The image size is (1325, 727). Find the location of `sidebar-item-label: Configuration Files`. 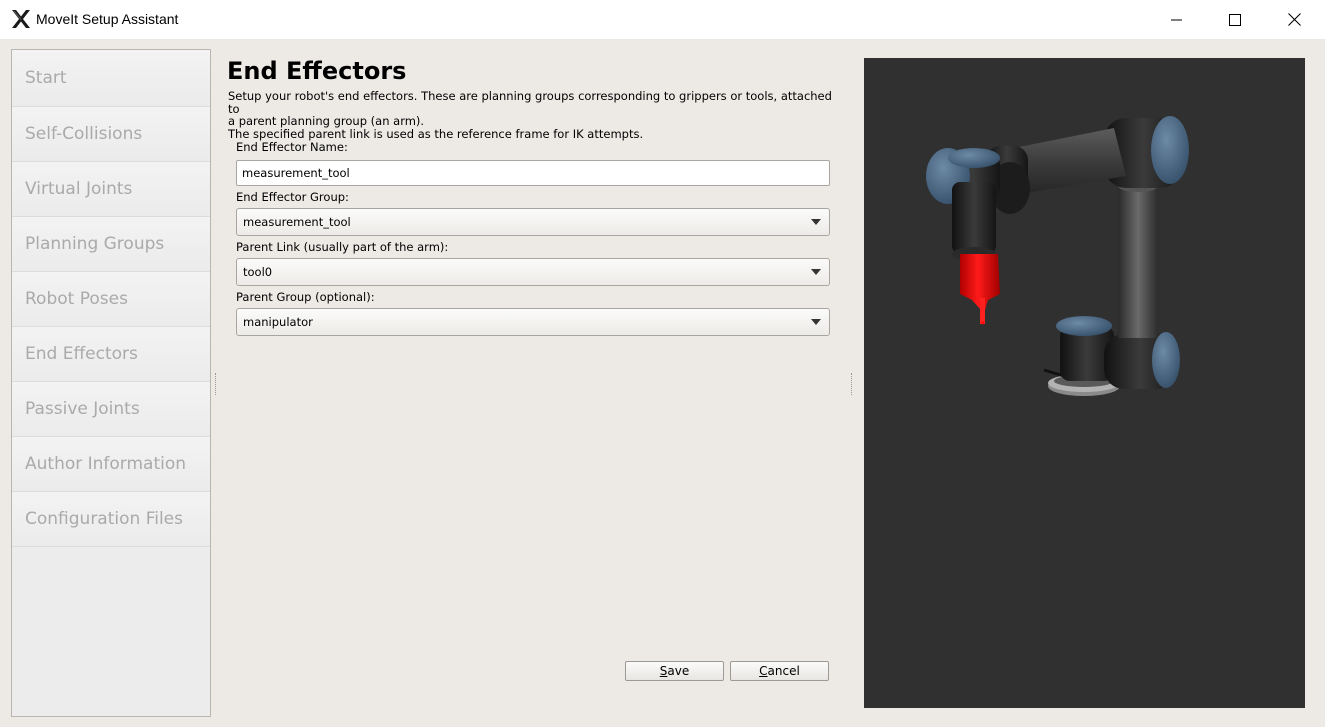

sidebar-item-label: Configuration Files is located at coordinates (104, 519).